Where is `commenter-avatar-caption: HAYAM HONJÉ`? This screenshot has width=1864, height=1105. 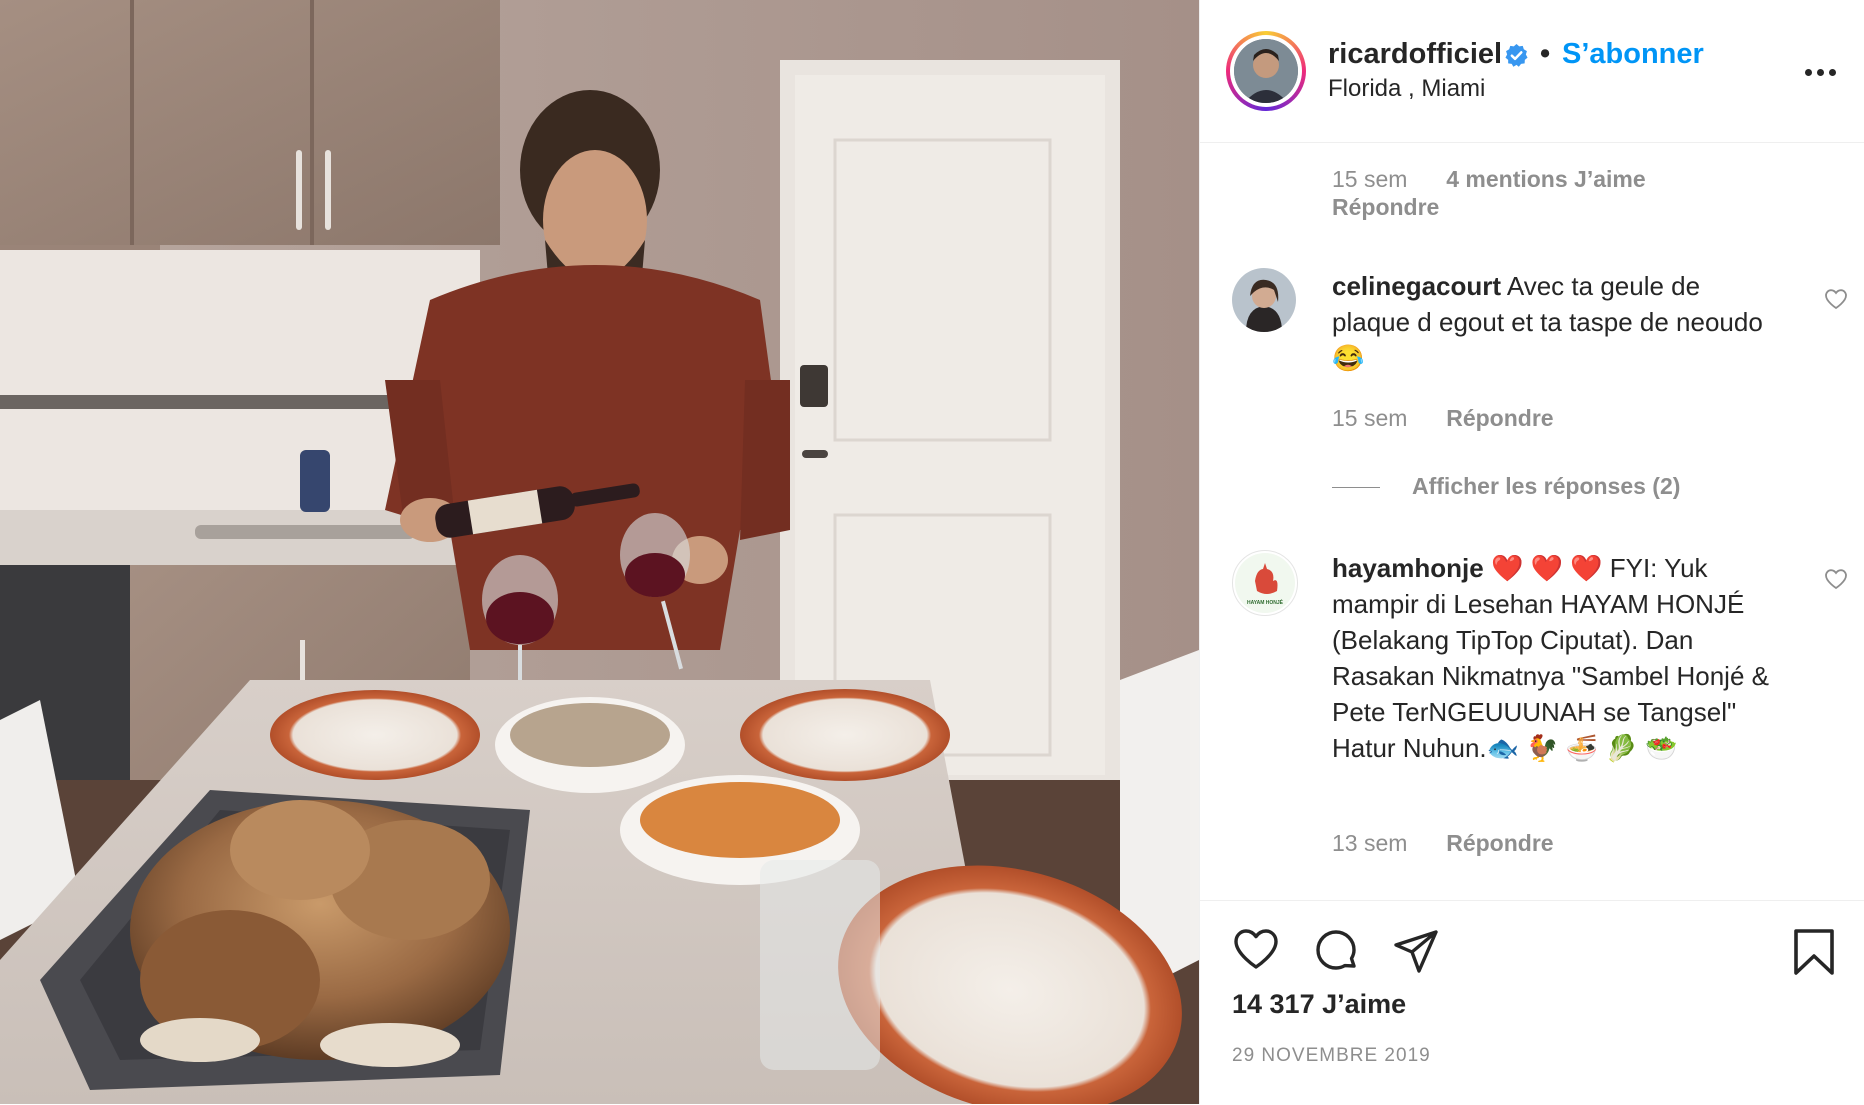
commenter-avatar-caption: HAYAM HONJÉ is located at coordinates (1265, 603).